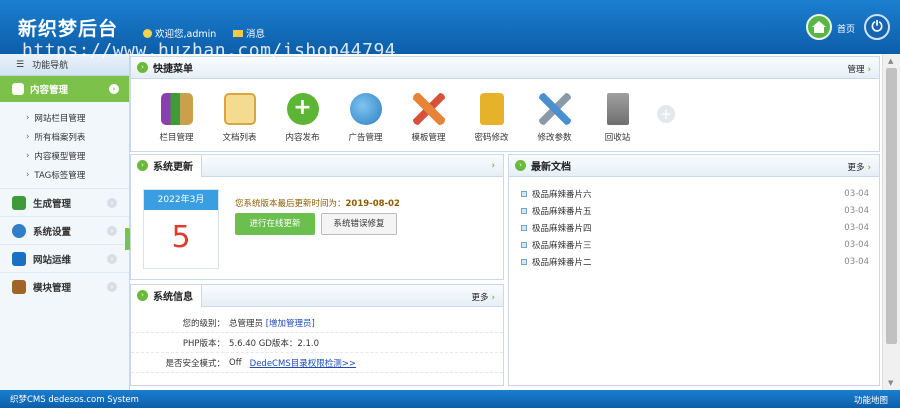 The image size is (900, 408). I want to click on scroll-up-icon: ▲, so click(890, 61).